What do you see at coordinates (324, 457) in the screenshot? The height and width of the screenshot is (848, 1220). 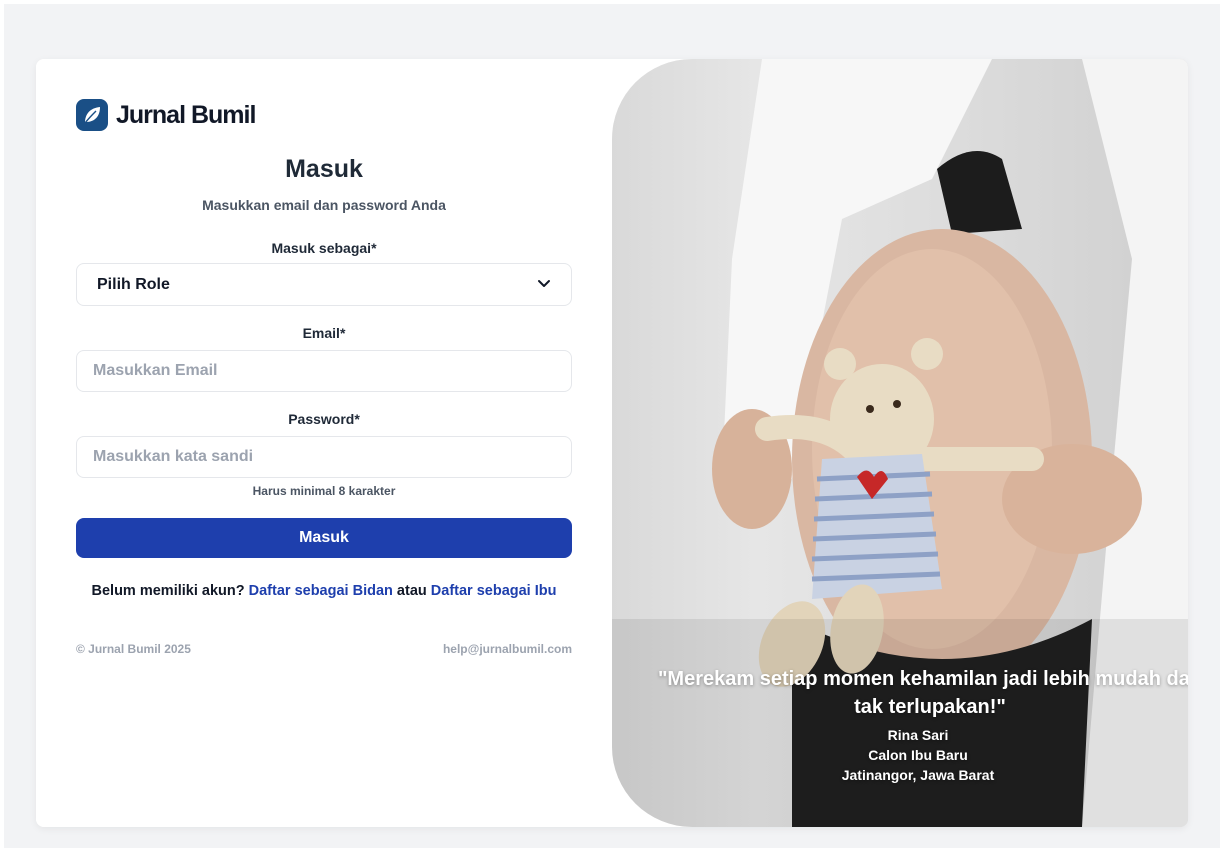 I see `password-field` at bounding box center [324, 457].